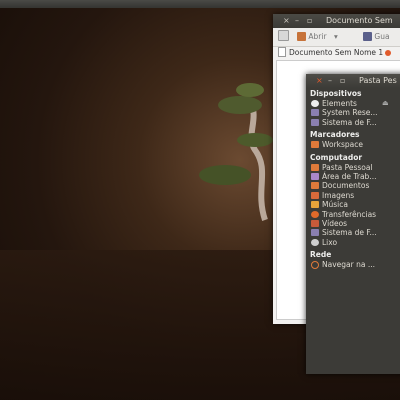  I want to click on sidebar-item-trash: Lixo, so click(354, 242).